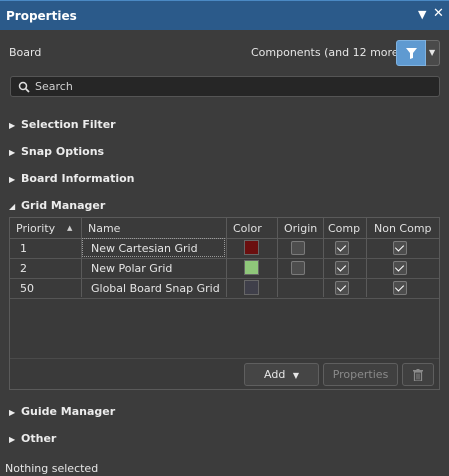  Describe the element at coordinates (12, 206) in the screenshot. I see `collapse-triangle-icon: ◢` at that location.